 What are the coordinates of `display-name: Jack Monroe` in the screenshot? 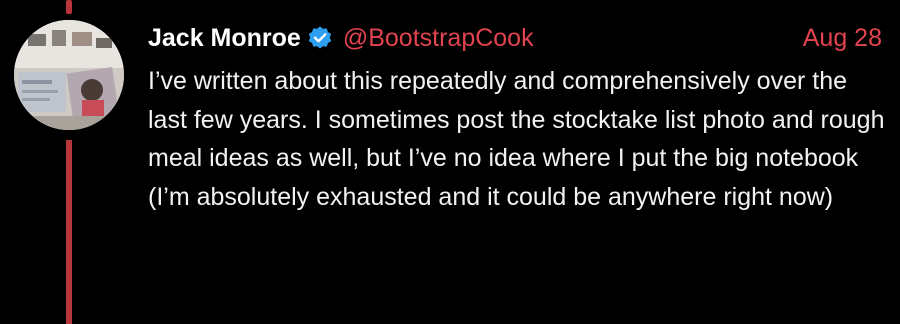 It's located at (224, 38).